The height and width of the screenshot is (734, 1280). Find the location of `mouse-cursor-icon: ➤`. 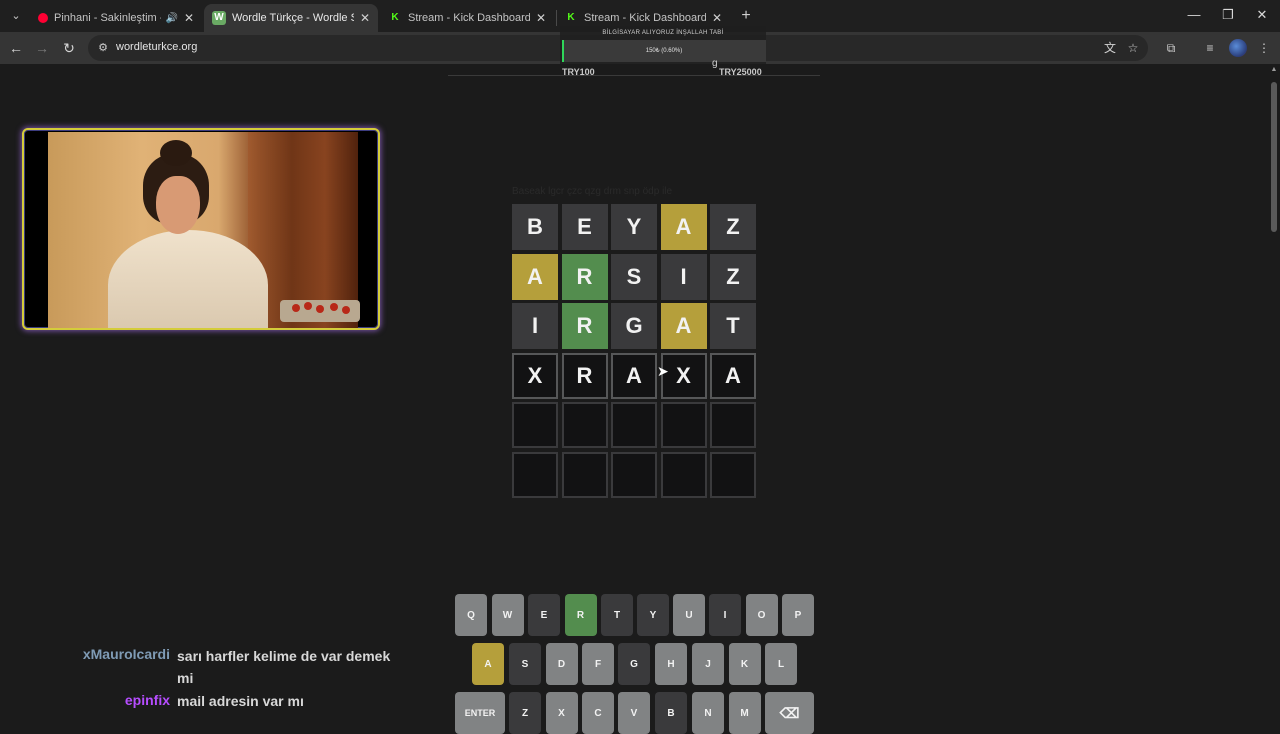

mouse-cursor-icon: ➤ is located at coordinates (663, 371).